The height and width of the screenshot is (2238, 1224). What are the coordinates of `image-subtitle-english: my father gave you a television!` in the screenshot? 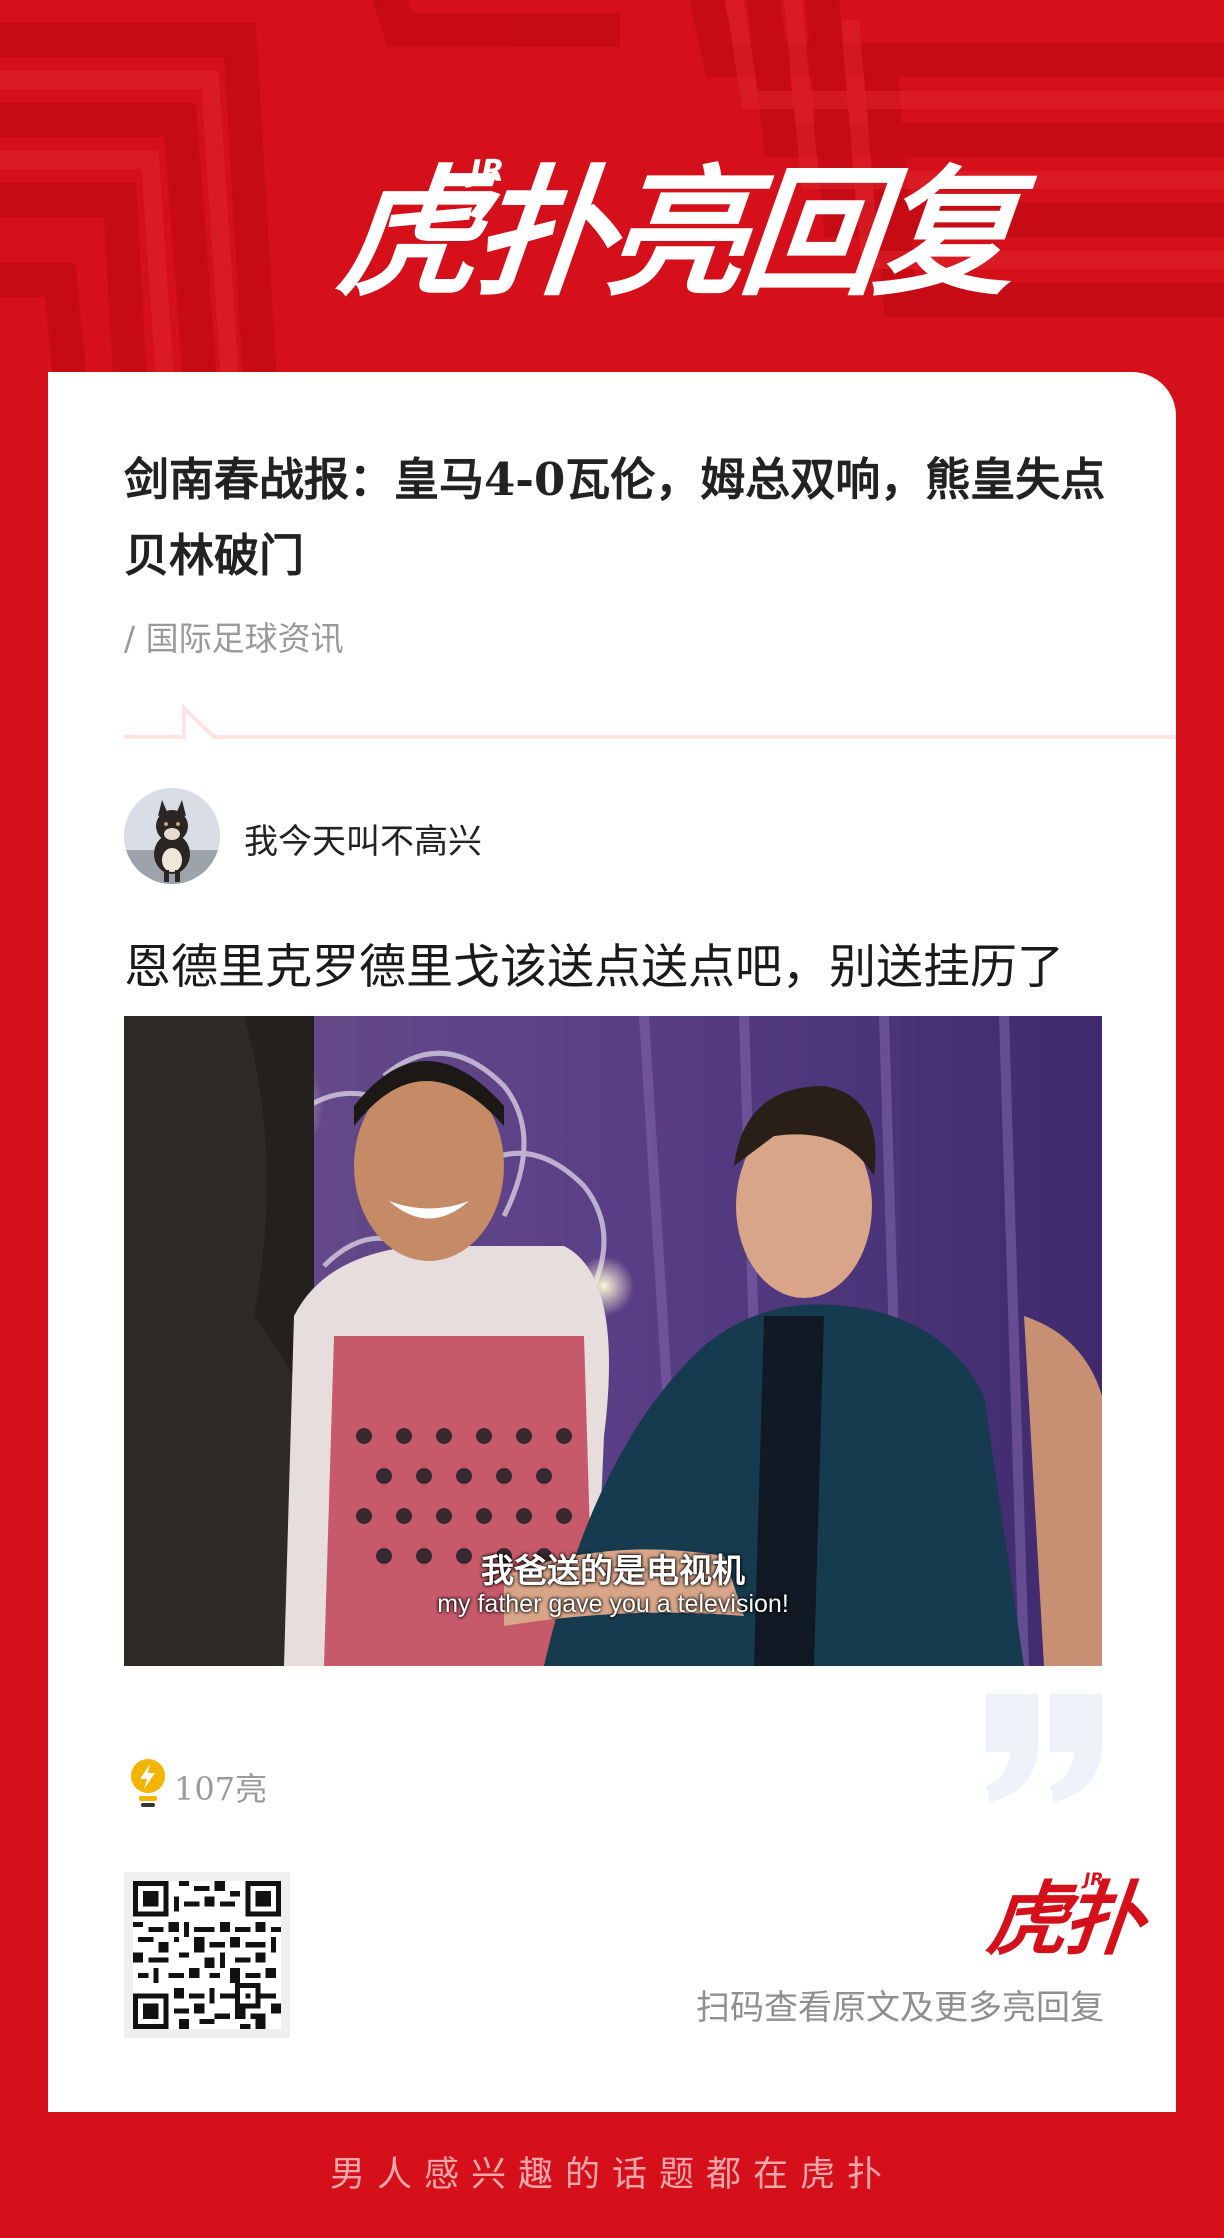 It's located at (613, 1604).